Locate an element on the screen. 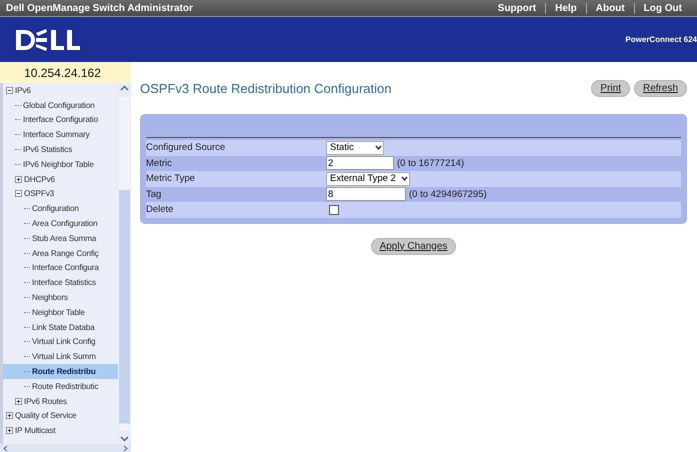 Image resolution: width=697 pixels, height=452 pixels. input-field: 8 is located at coordinates (366, 194).